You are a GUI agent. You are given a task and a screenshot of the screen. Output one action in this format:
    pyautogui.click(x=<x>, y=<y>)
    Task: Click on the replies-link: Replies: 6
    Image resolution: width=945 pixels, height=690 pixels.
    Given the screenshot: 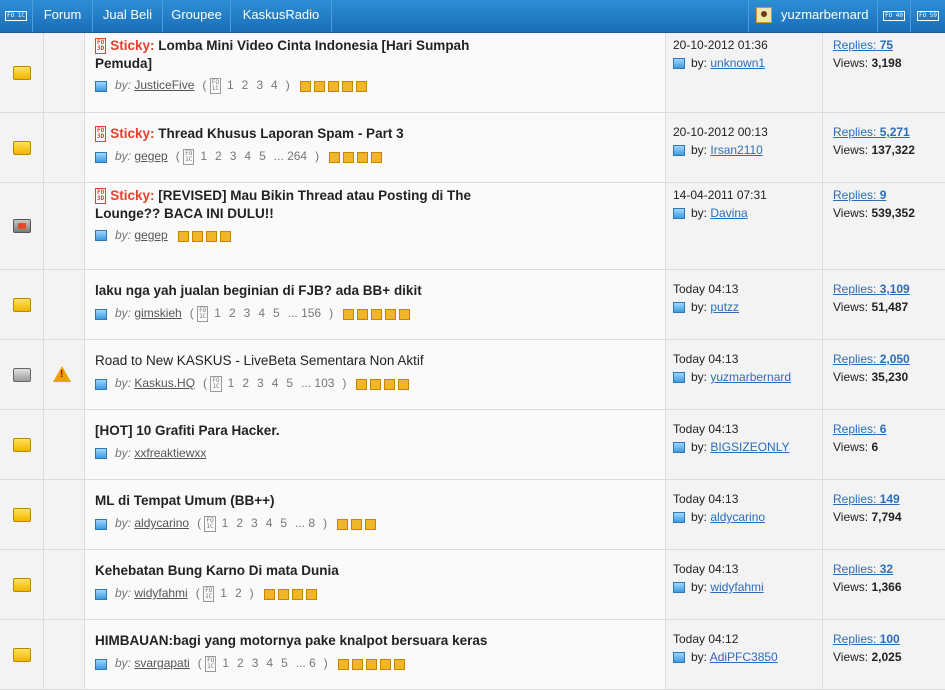 What is the action you would take?
    pyautogui.click(x=859, y=429)
    